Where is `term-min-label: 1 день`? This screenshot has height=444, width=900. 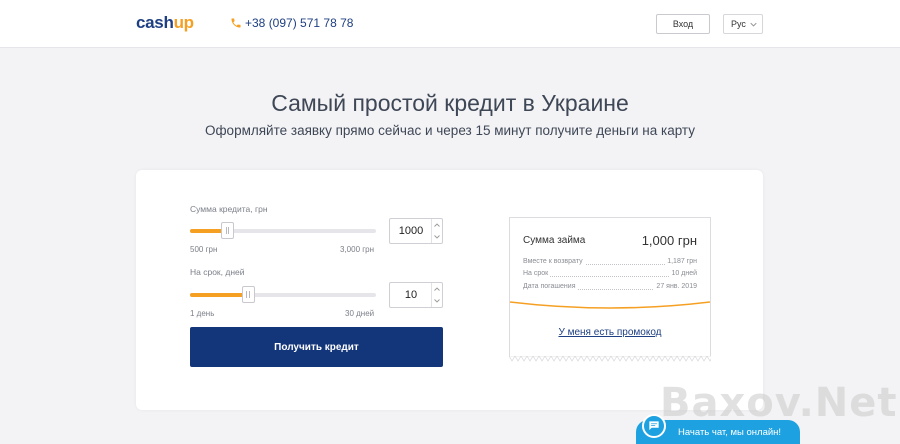 term-min-label: 1 день is located at coordinates (202, 313).